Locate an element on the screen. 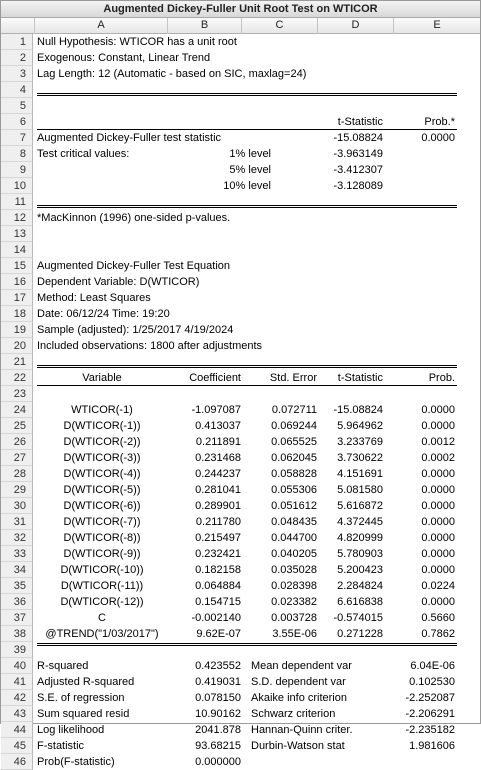 The height and width of the screenshot is (770, 481). column-header-b: B is located at coordinates (204, 26).